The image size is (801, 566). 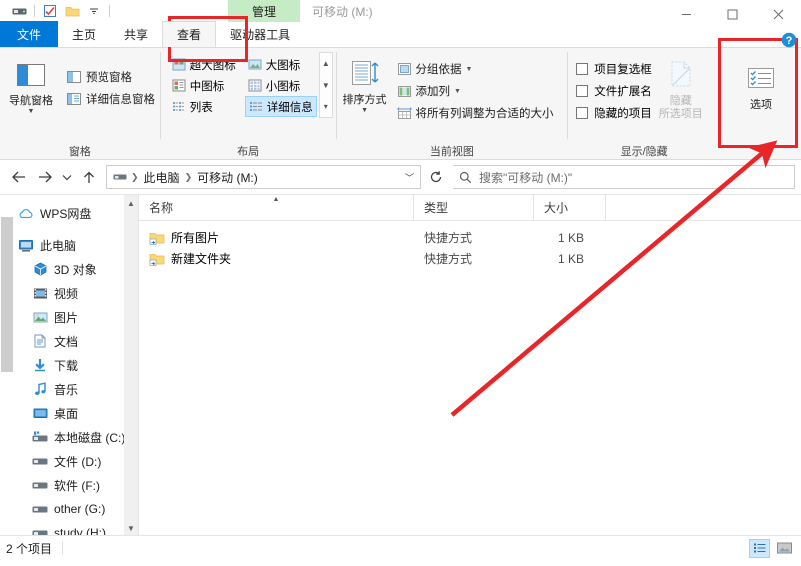 I want to click on sidebar-scrollbar: ▲ ▼, so click(x=131, y=365).